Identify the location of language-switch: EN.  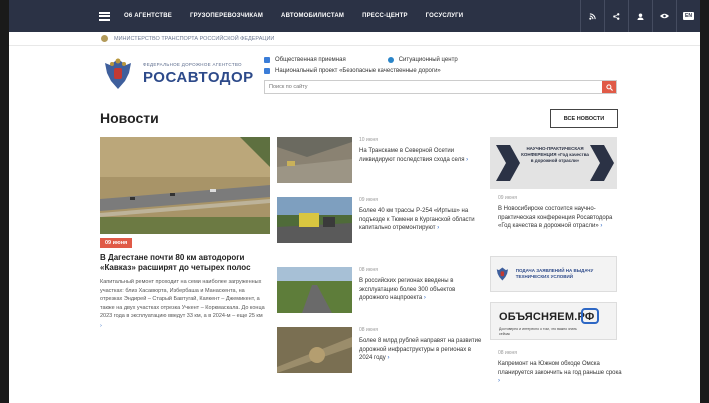
(688, 16).